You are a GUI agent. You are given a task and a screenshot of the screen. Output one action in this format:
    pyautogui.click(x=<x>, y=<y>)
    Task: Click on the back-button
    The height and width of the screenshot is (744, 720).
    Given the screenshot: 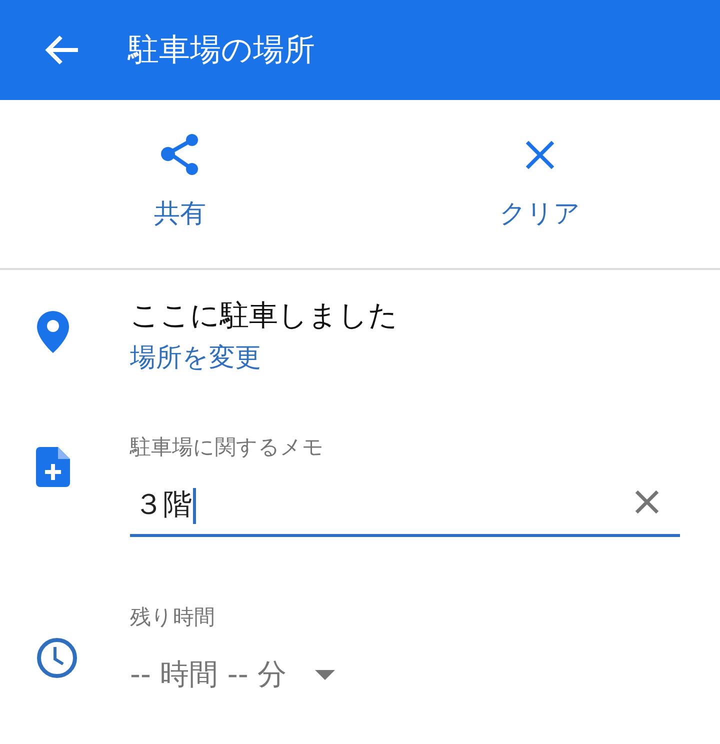 What is the action you would take?
    pyautogui.click(x=62, y=50)
    